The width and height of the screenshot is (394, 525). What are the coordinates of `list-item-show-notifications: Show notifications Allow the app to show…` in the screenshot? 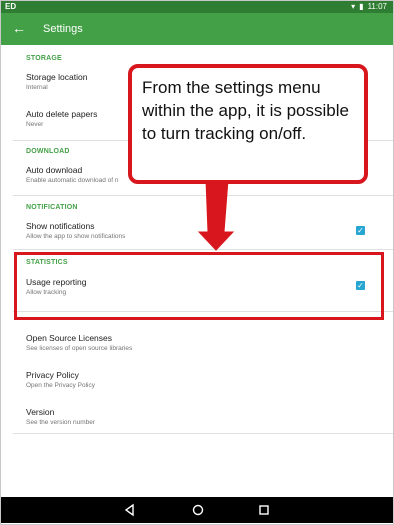 It's located at (201, 231).